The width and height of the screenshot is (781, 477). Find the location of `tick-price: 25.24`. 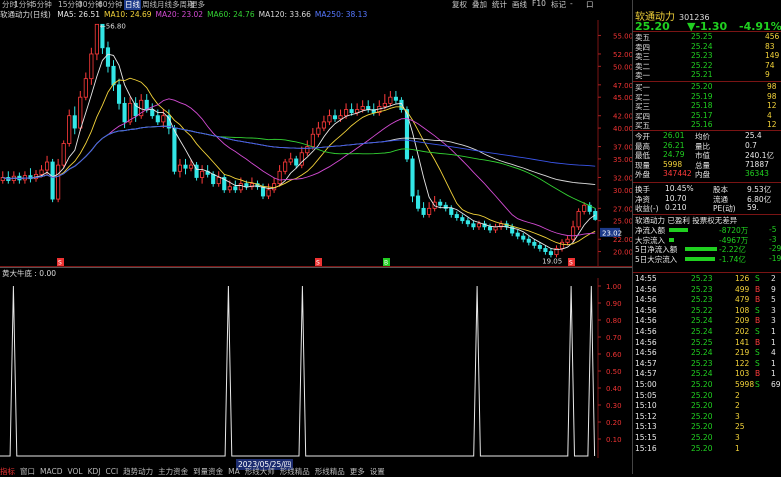

tick-price: 25.24 is located at coordinates (702, 331).